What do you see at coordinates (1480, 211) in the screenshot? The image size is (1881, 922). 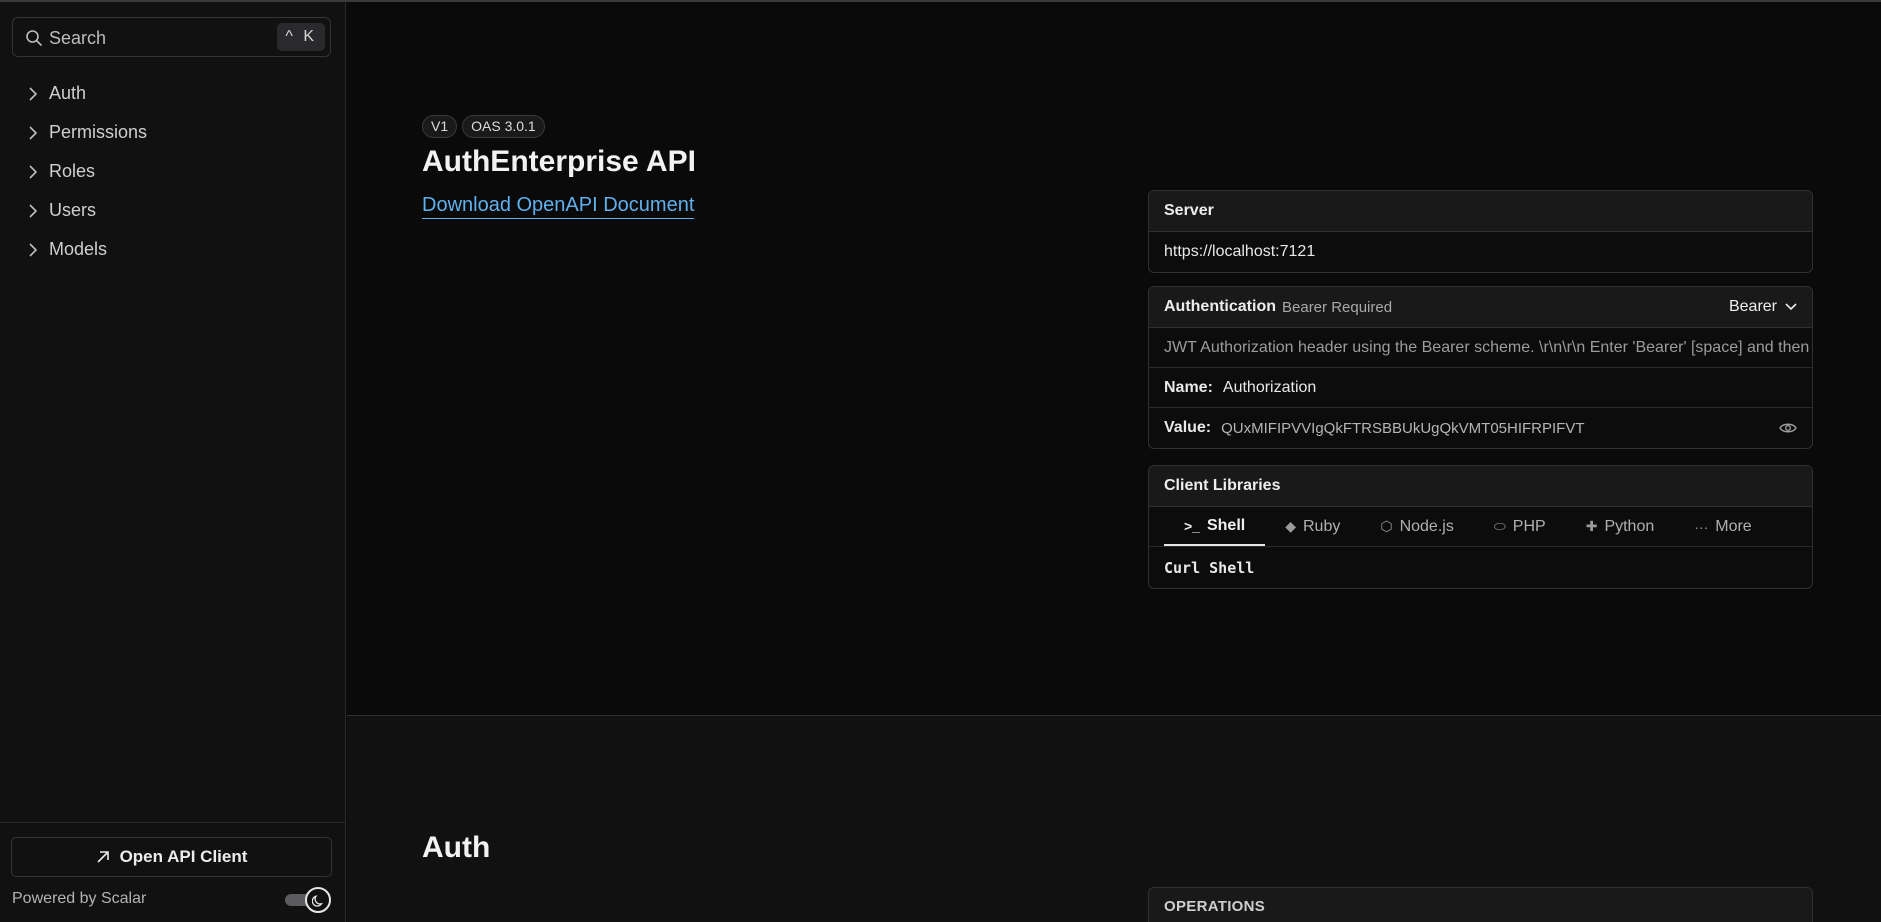 I see `server-panel-title: Server` at bounding box center [1480, 211].